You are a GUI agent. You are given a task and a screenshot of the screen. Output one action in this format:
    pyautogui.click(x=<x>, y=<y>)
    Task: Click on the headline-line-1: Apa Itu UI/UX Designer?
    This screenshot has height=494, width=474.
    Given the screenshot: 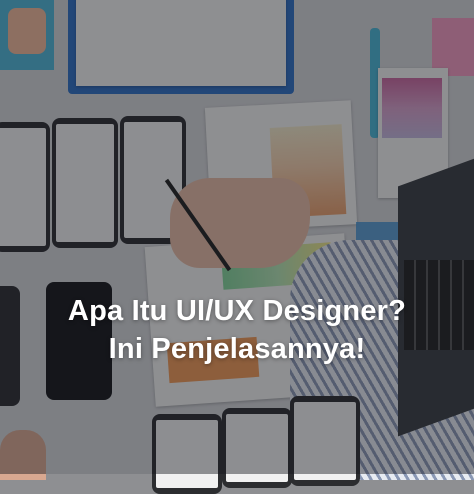 What is the action you would take?
    pyautogui.click(x=237, y=311)
    